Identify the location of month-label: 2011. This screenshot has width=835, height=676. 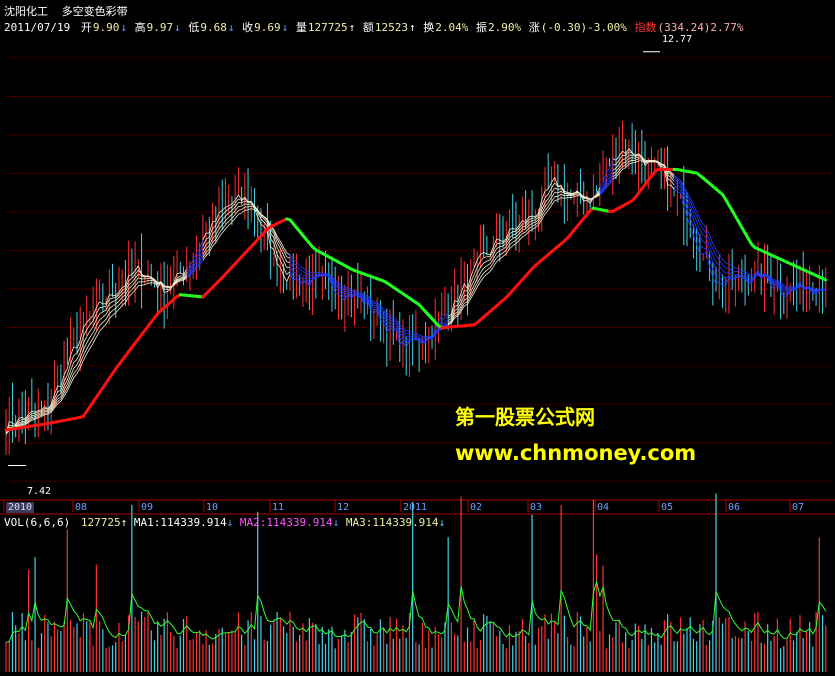
(415, 507).